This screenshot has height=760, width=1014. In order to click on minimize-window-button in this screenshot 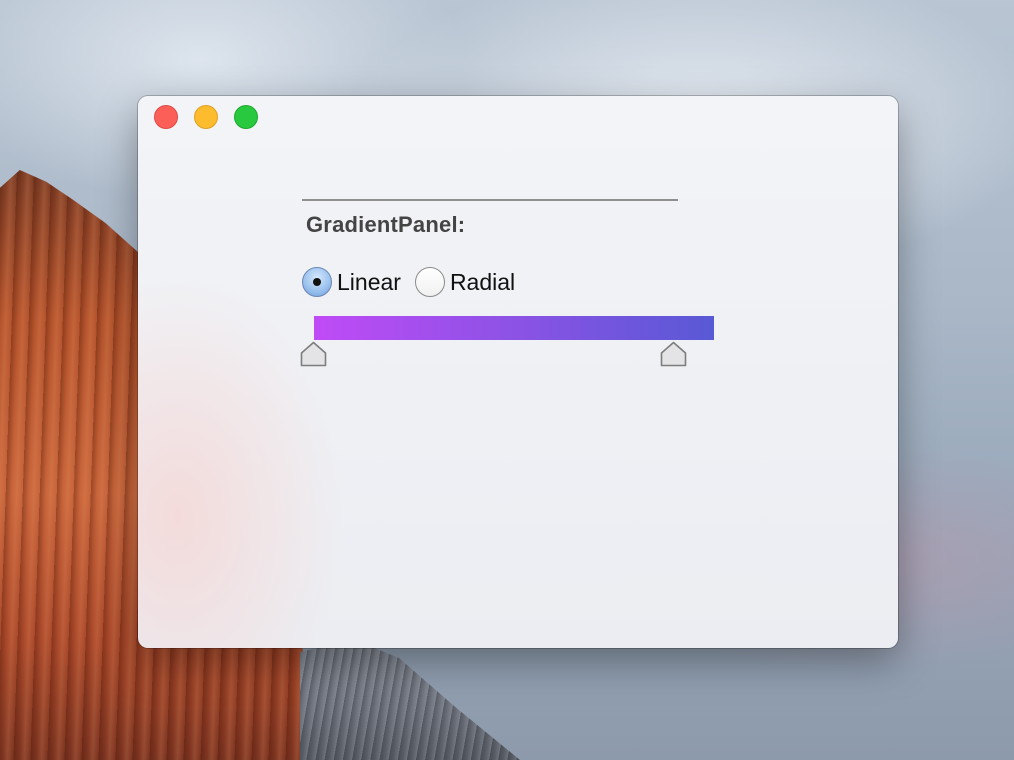, I will do `click(206, 117)`.